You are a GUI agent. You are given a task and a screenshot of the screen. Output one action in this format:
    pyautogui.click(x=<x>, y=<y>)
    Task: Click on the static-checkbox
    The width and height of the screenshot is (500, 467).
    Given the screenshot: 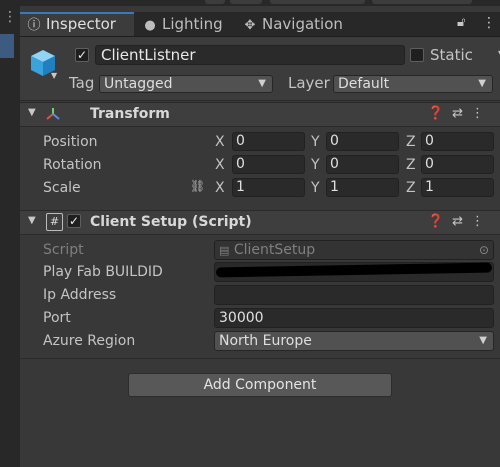 What is the action you would take?
    pyautogui.click(x=417, y=55)
    